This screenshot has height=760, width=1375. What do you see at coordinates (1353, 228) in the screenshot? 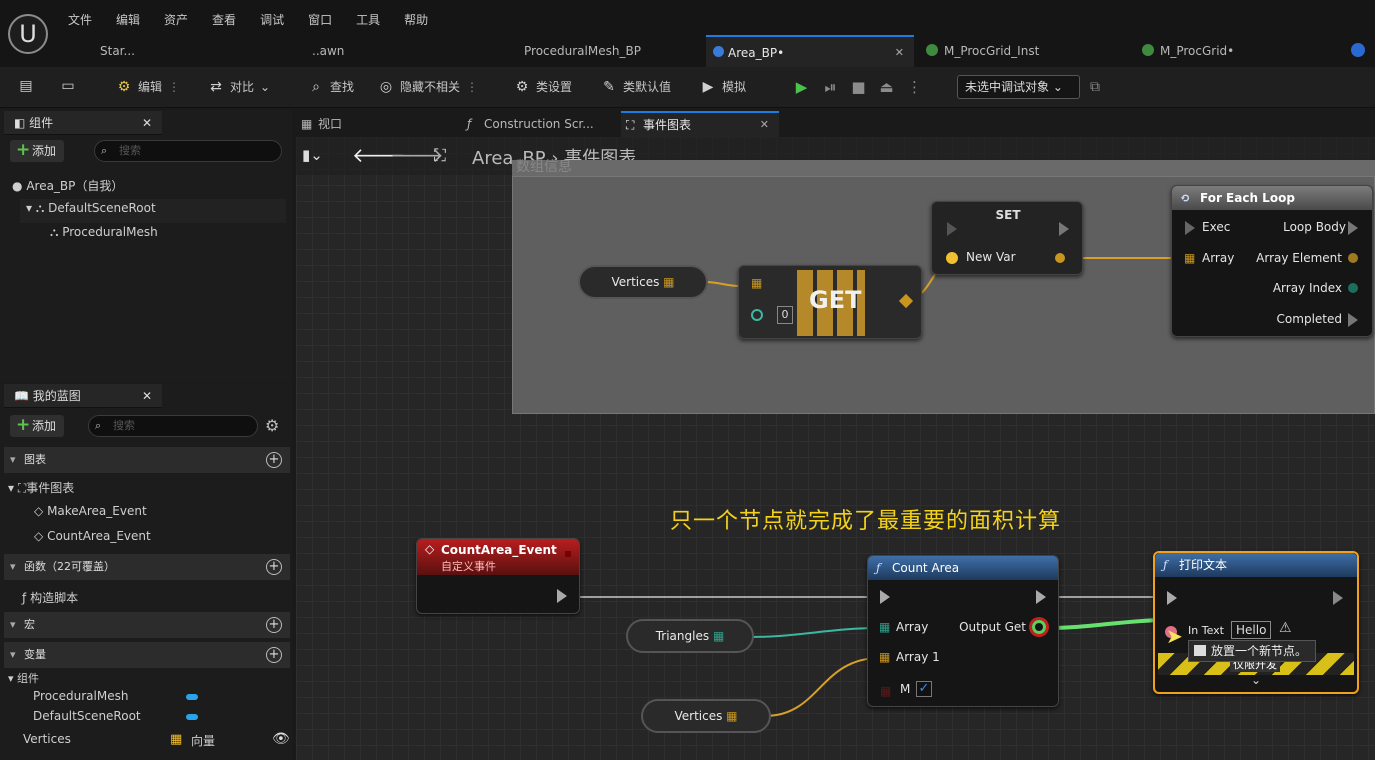
I see `loop-body-pin` at bounding box center [1353, 228].